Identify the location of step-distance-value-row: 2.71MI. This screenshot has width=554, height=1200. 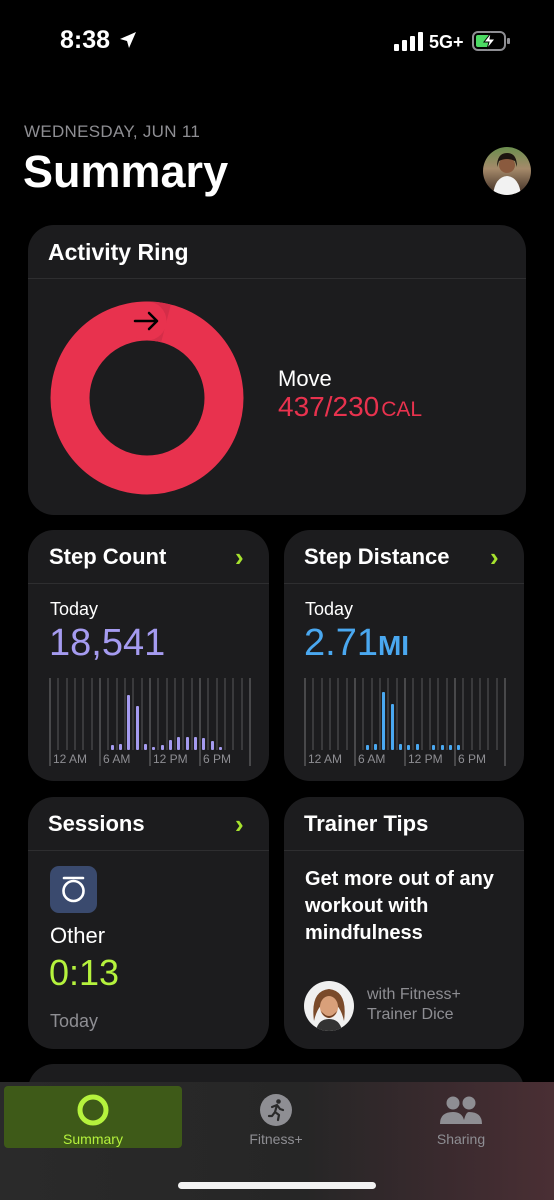
(356, 643).